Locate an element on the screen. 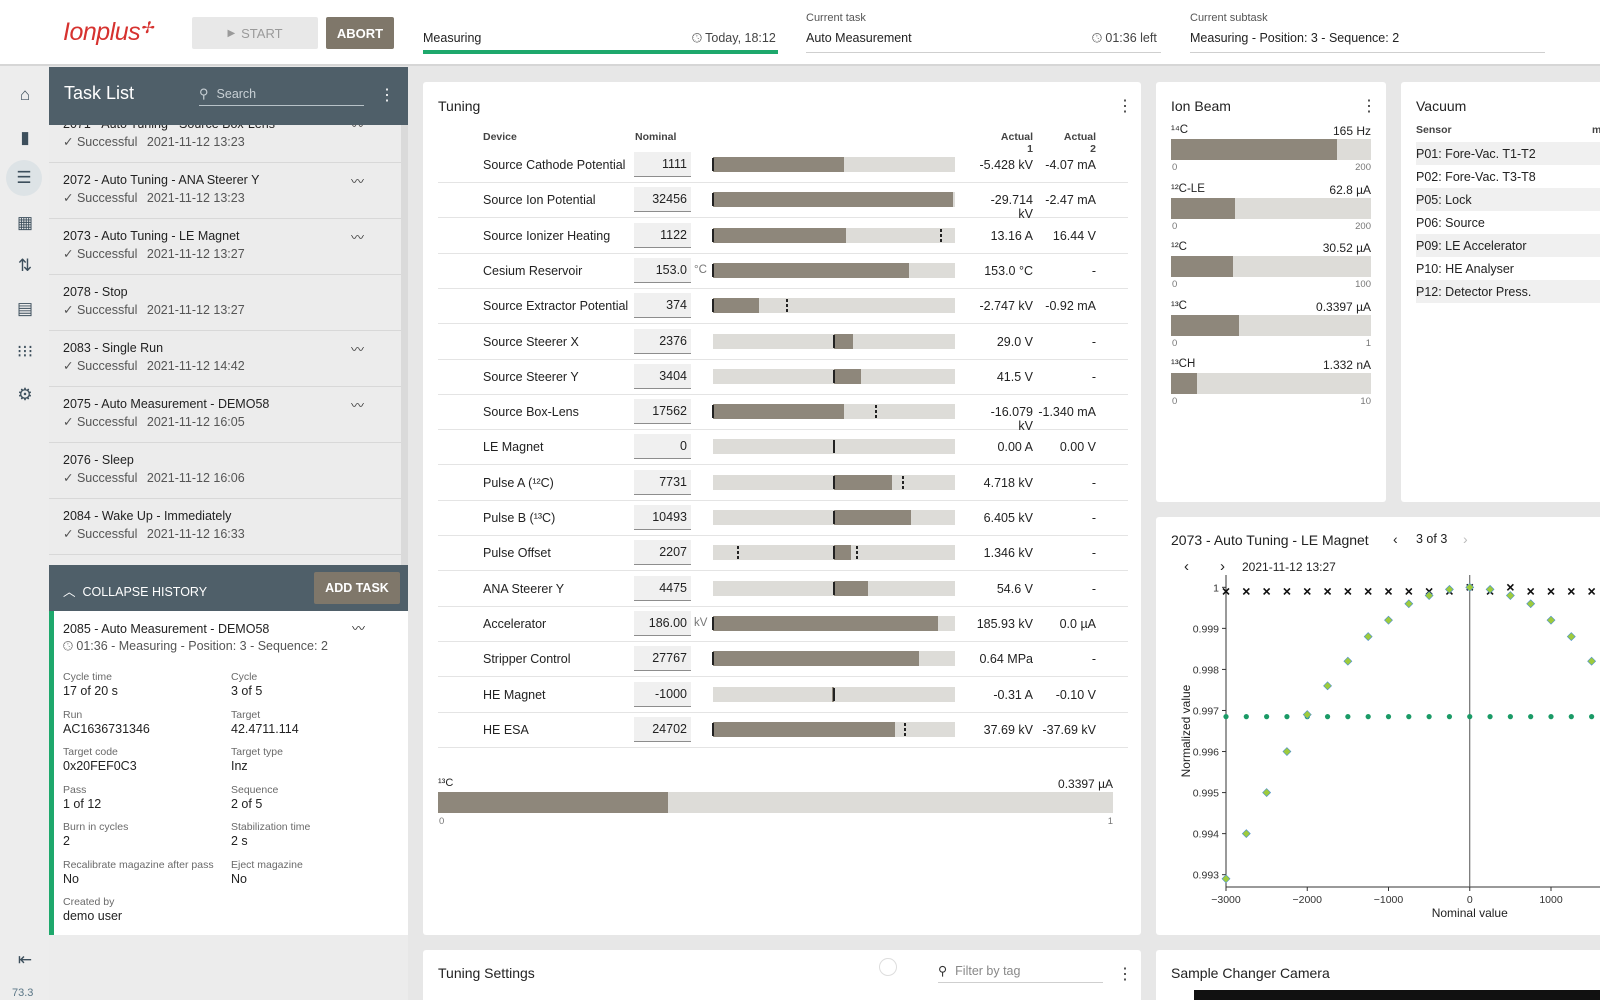 The height and width of the screenshot is (1000, 1600). nominal-input: 0 is located at coordinates (662, 447).